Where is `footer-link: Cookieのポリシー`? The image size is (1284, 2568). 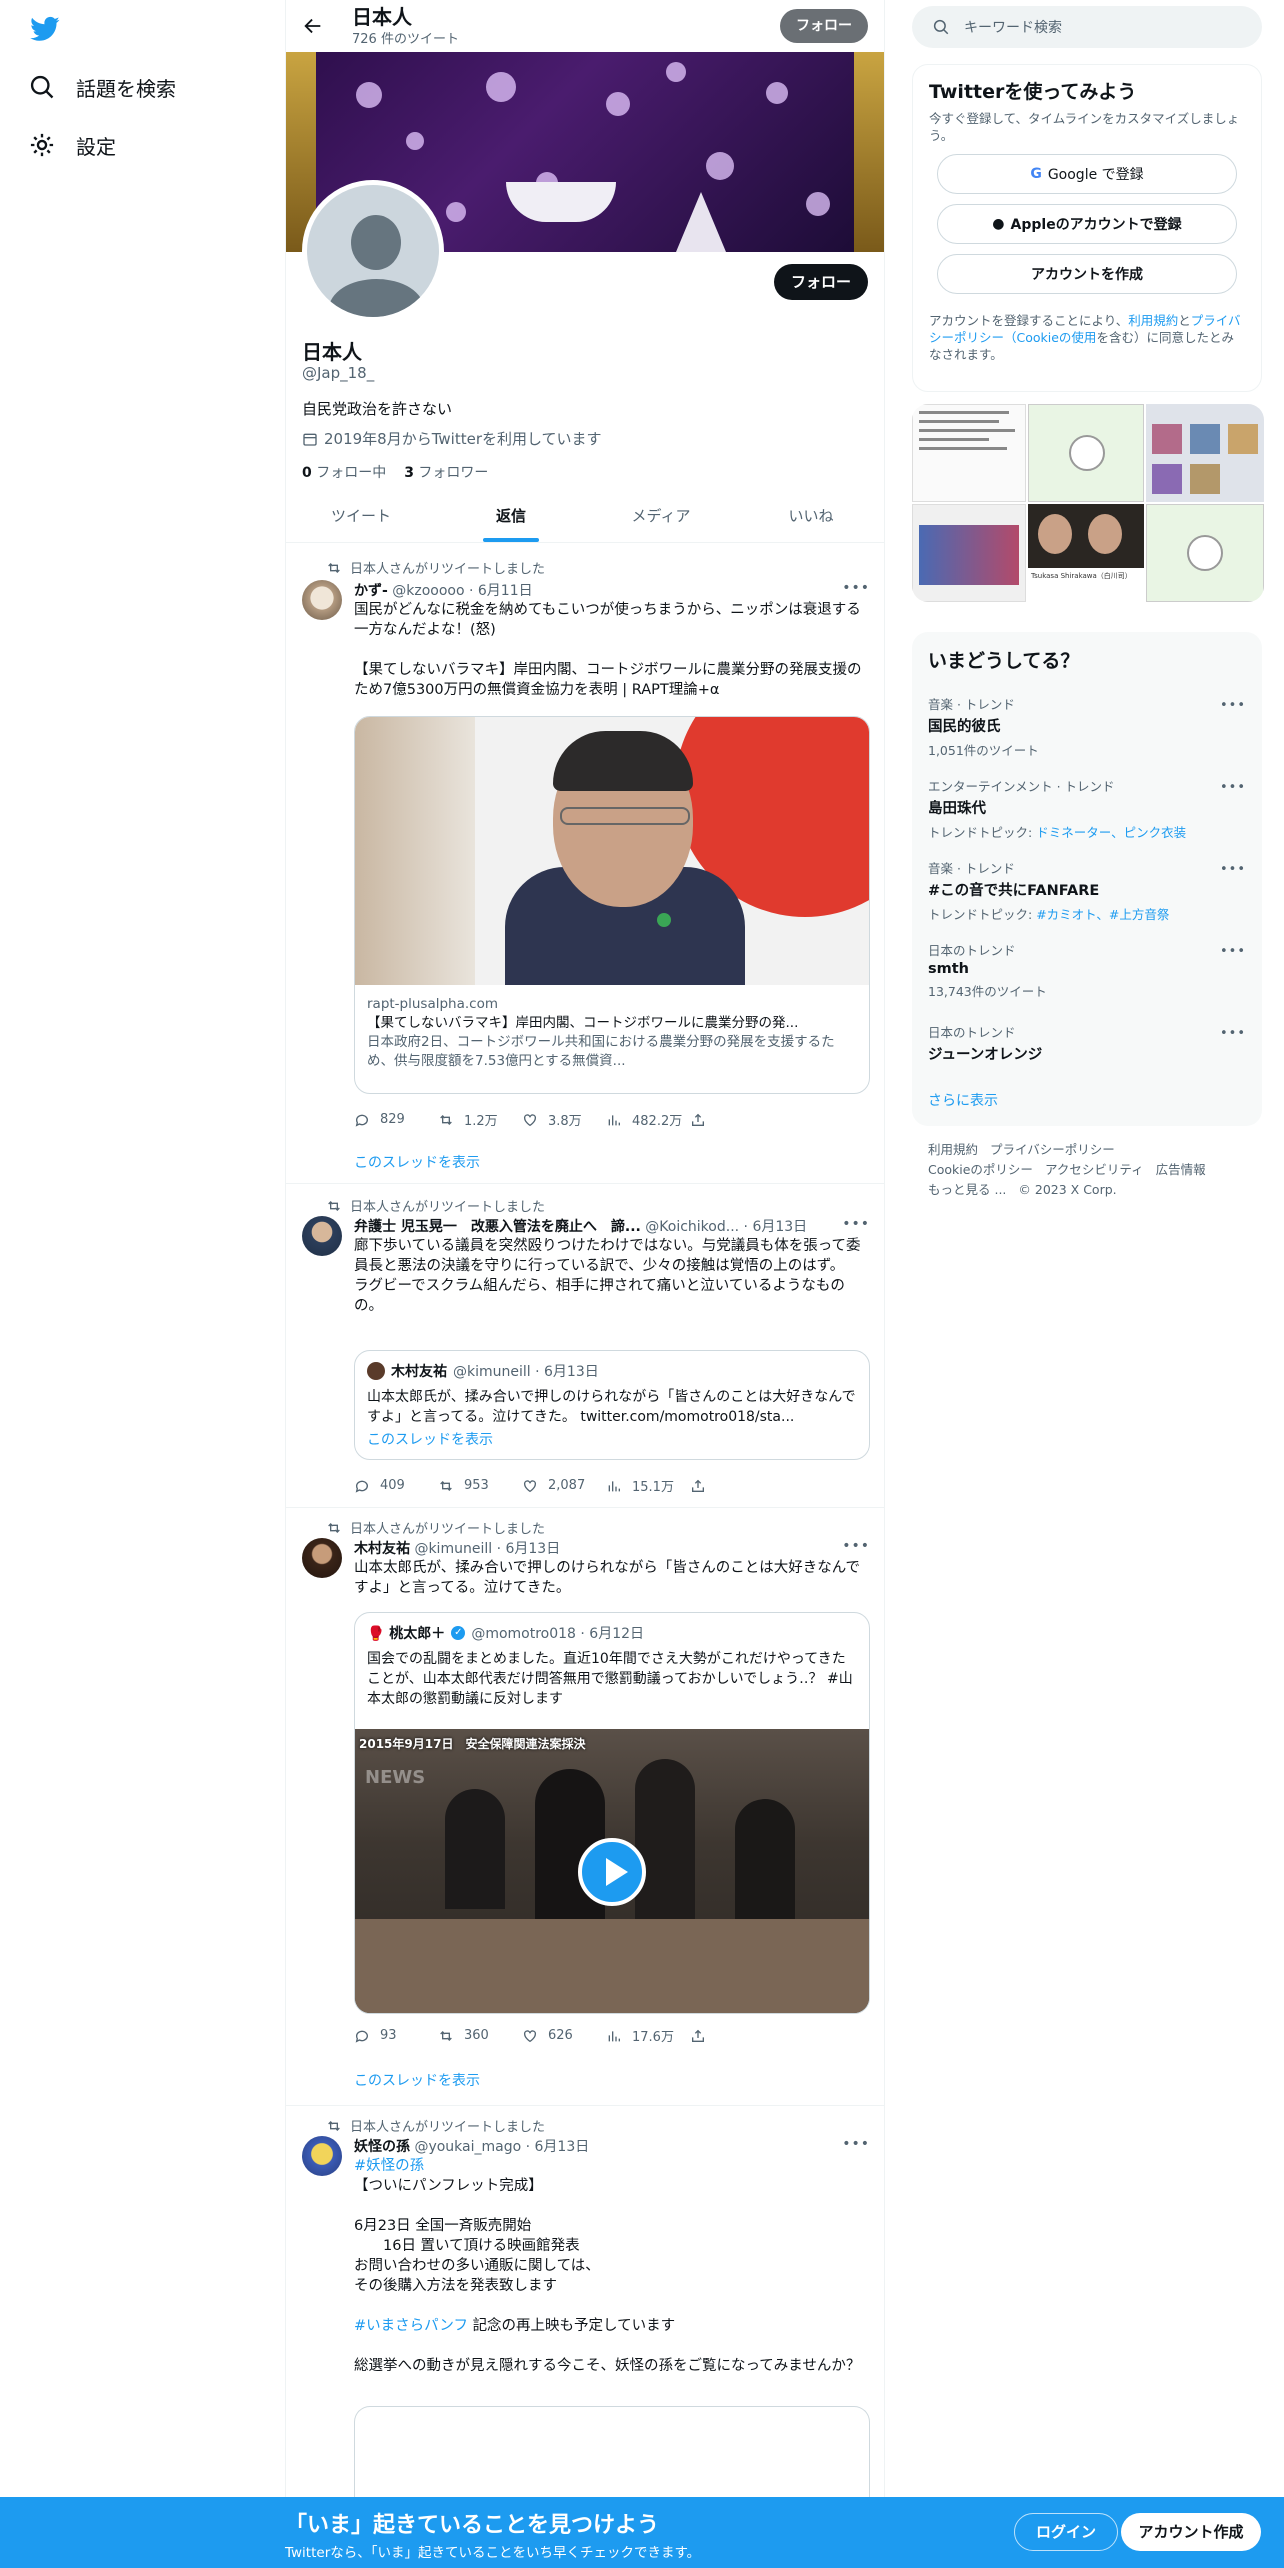 footer-link: Cookieのポリシー is located at coordinates (980, 1169).